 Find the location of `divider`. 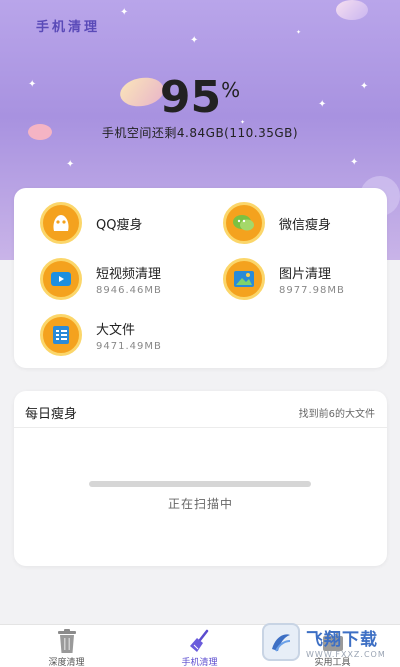

divider is located at coordinates (200, 427).